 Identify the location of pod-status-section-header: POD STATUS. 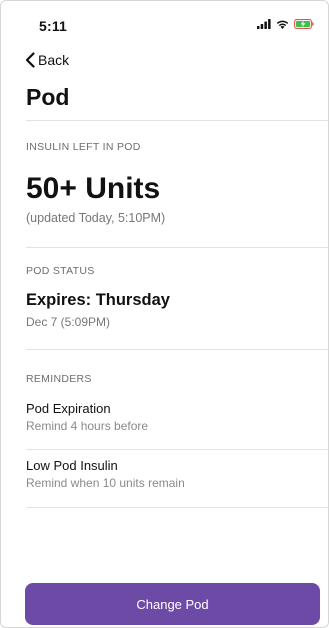
(60, 271).